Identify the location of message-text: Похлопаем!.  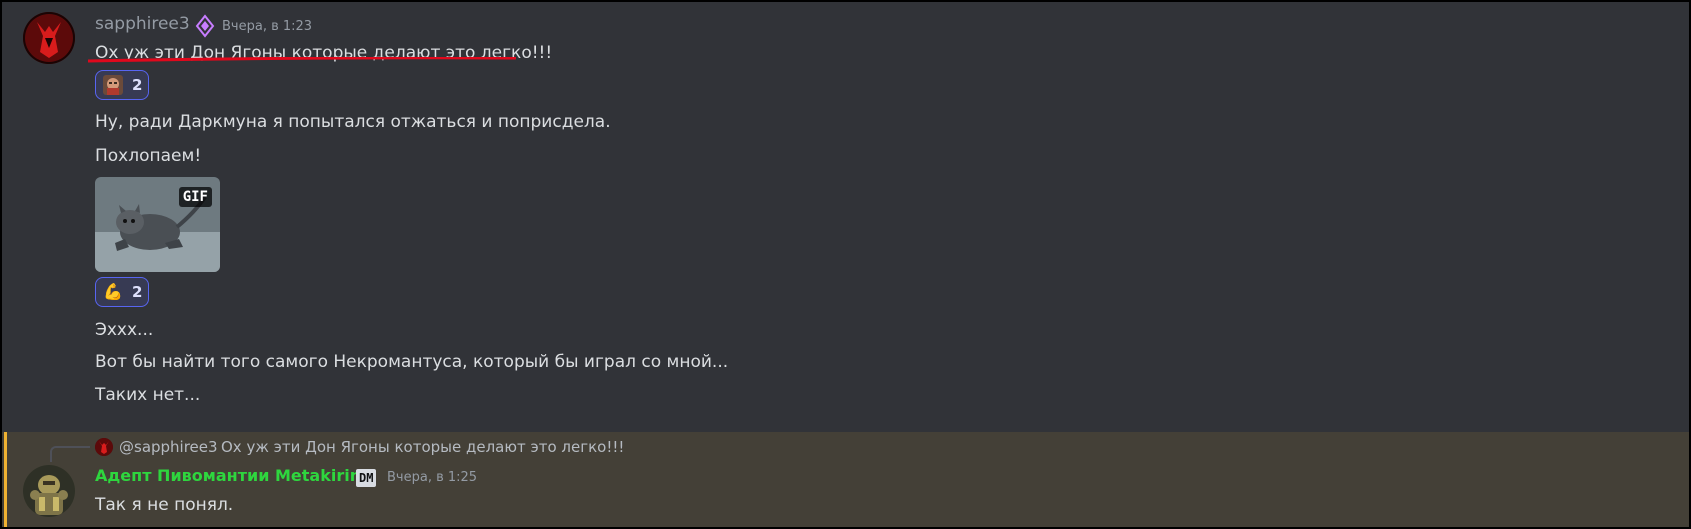
(148, 156).